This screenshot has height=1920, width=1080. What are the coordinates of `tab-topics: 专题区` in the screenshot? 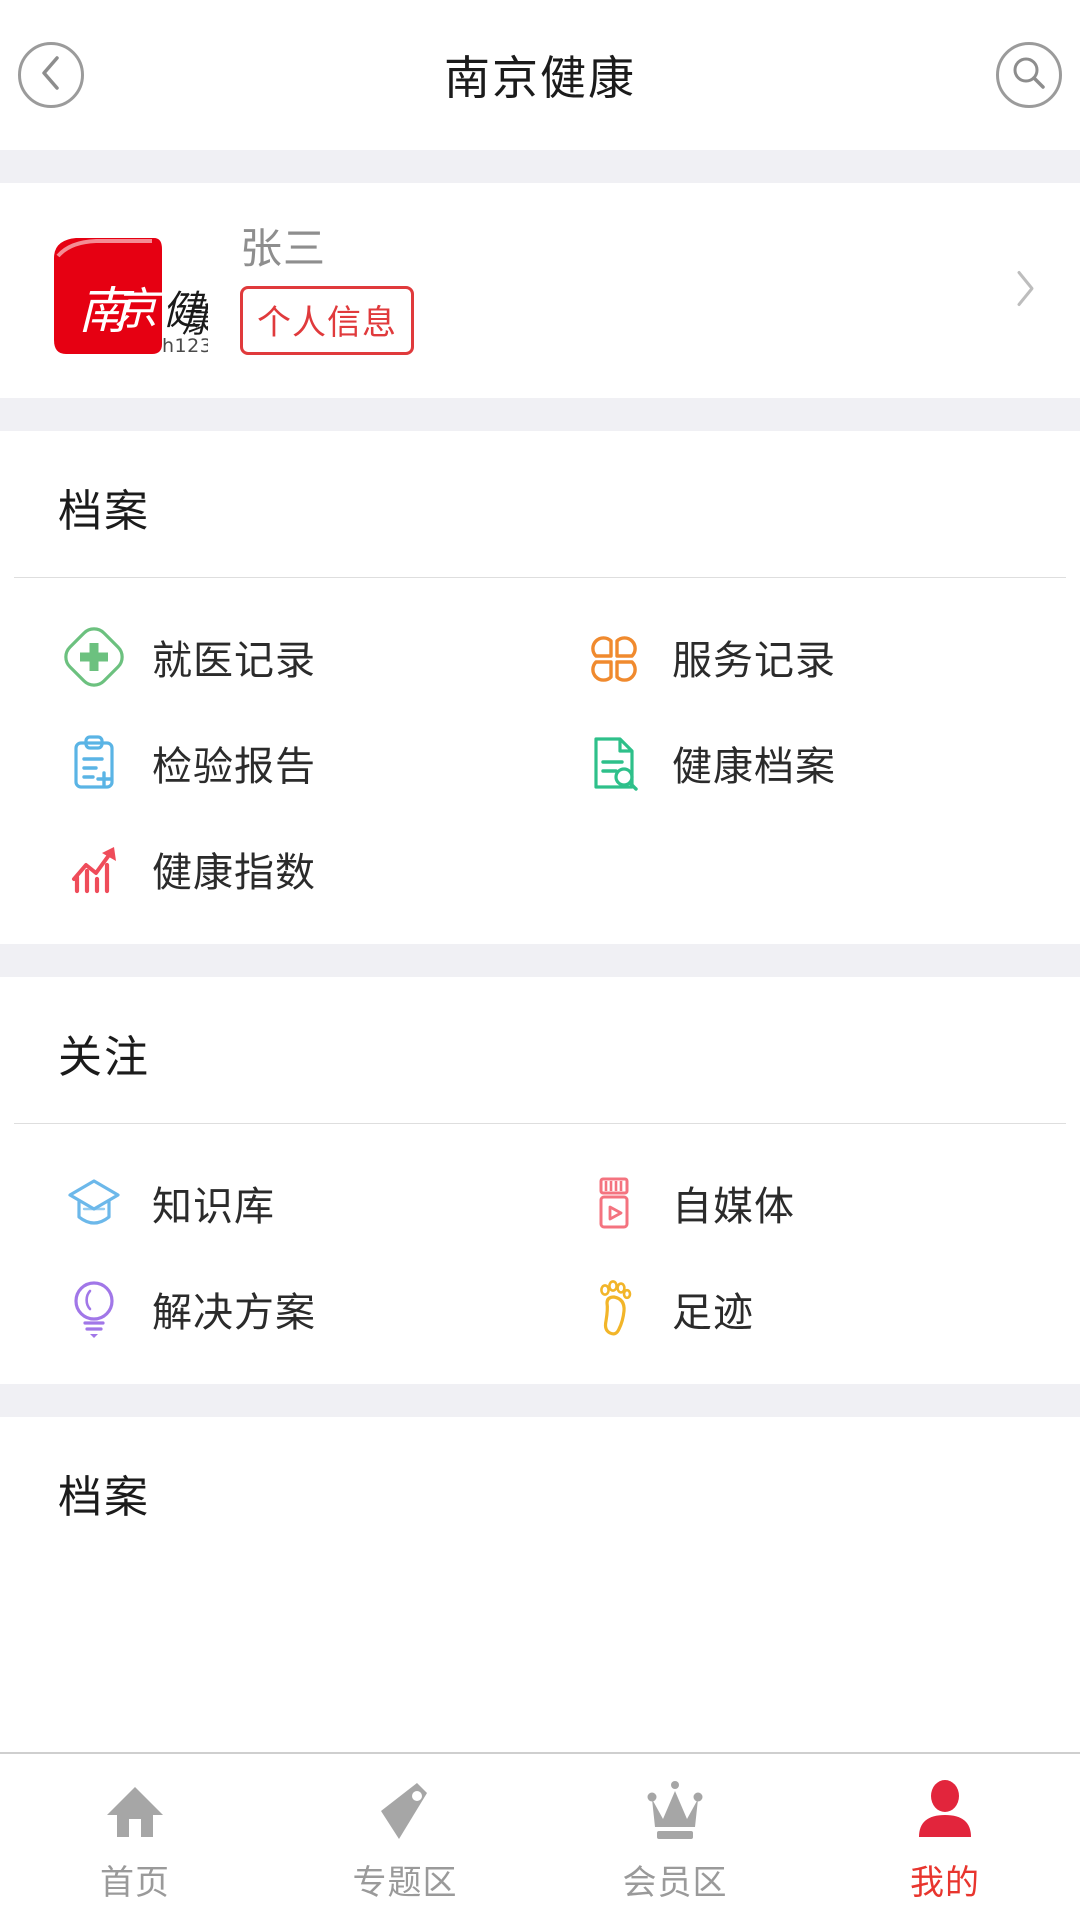 It's located at (405, 1837).